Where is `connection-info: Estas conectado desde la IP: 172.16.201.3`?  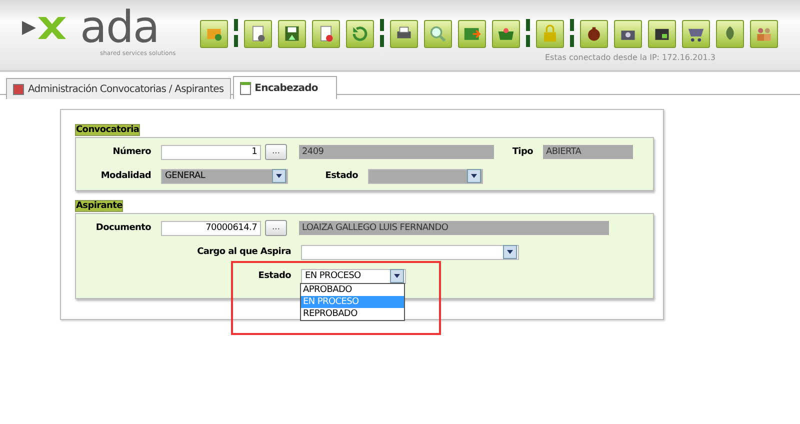 connection-info: Estas conectado desde la IP: 172.16.201.3 is located at coordinates (630, 57).